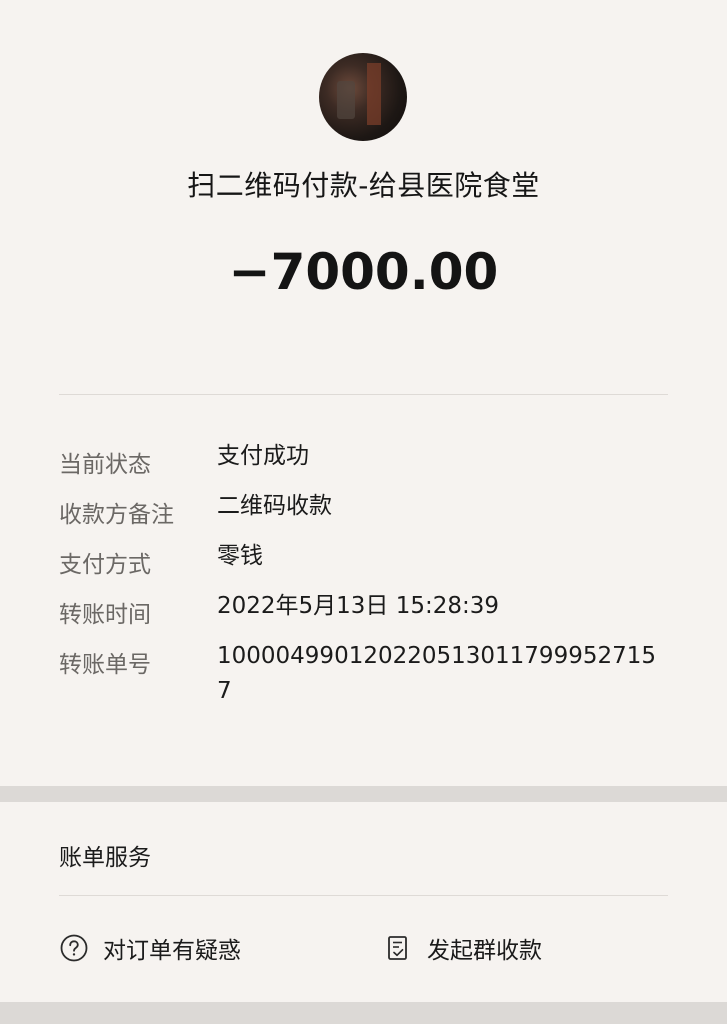 The height and width of the screenshot is (1024, 727). I want to click on order-question-button: 对订单有疑惑, so click(150, 948).